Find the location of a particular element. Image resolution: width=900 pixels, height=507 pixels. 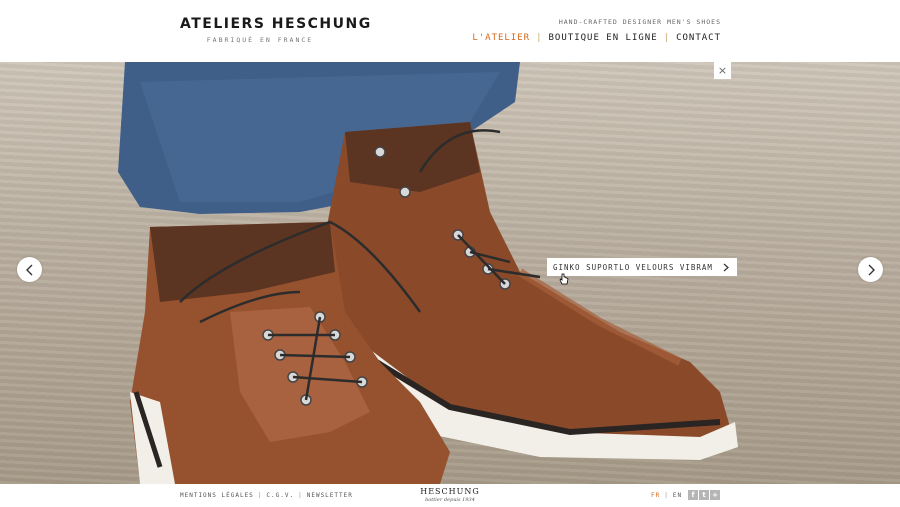

language-switcher: FR | EN is located at coordinates (666, 495).